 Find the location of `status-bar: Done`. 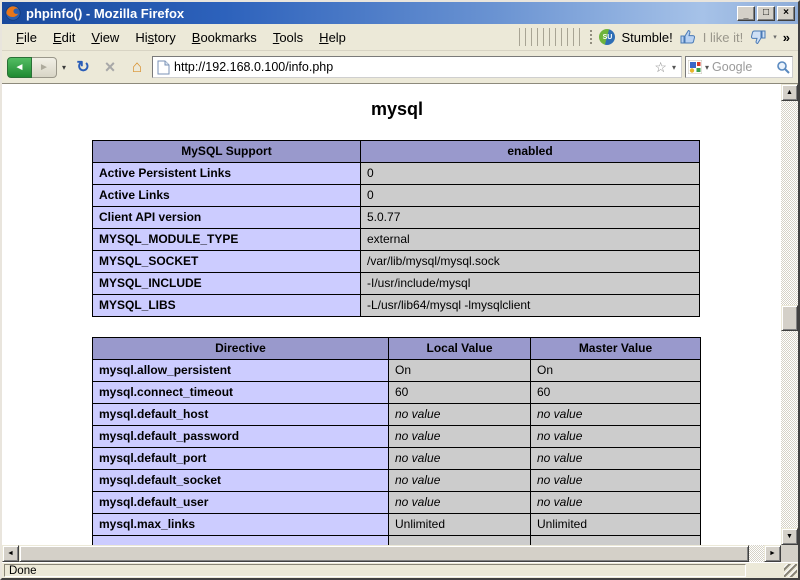

status-bar: Done is located at coordinates (400, 570).